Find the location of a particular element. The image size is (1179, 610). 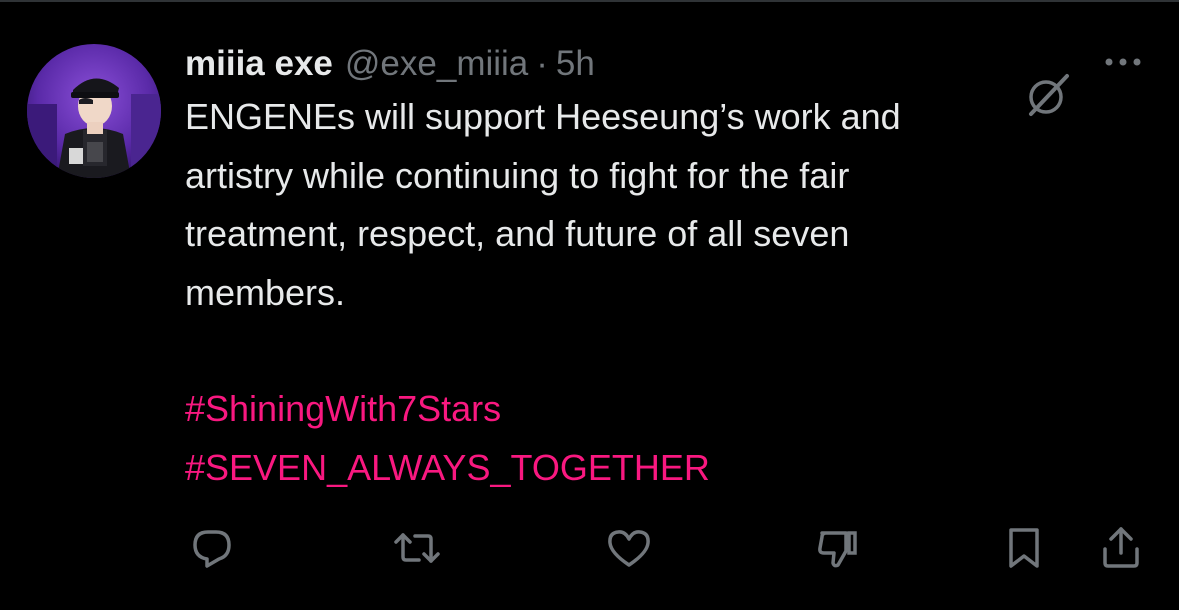

like-button is located at coordinates (629, 548).